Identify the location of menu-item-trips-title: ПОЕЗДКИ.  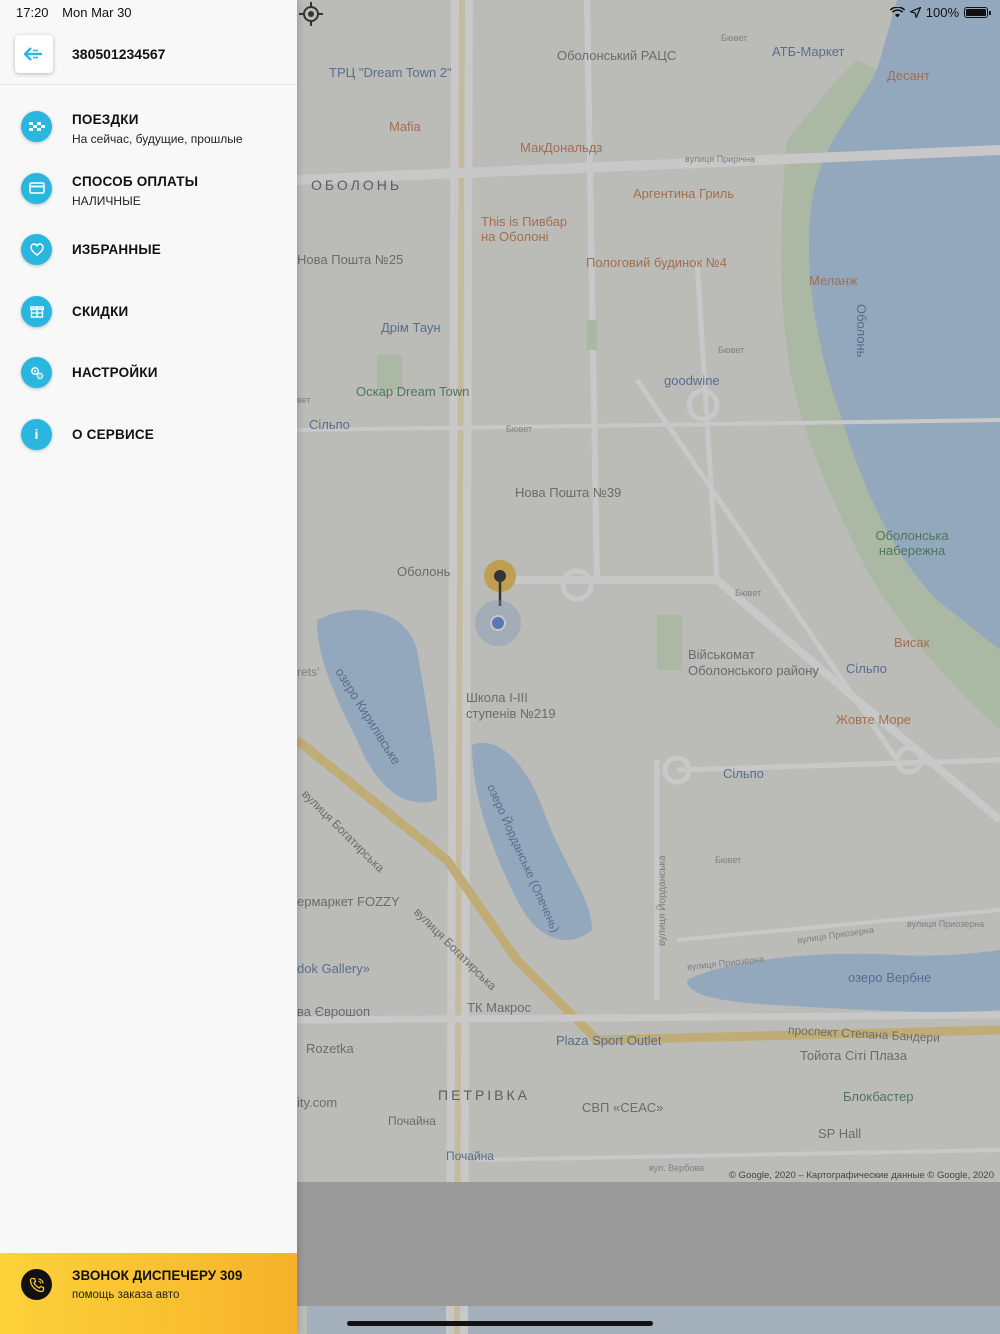
(105, 119).